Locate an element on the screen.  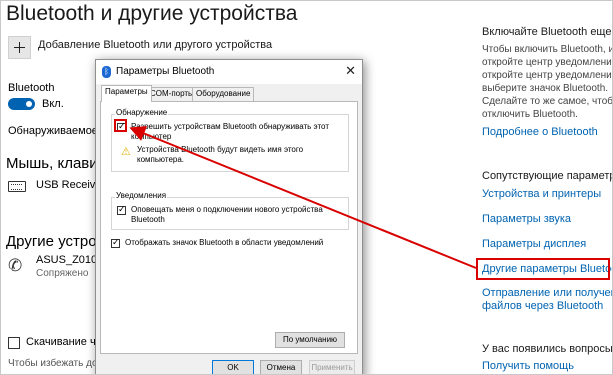
tab-options: Параметры is located at coordinates (126, 93).